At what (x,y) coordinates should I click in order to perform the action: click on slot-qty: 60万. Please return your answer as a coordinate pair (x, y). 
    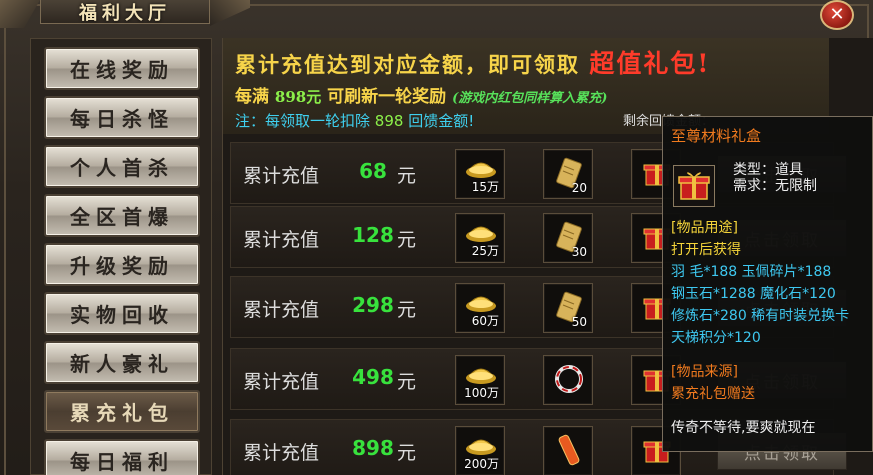
    Looking at the image, I should click on (485, 321).